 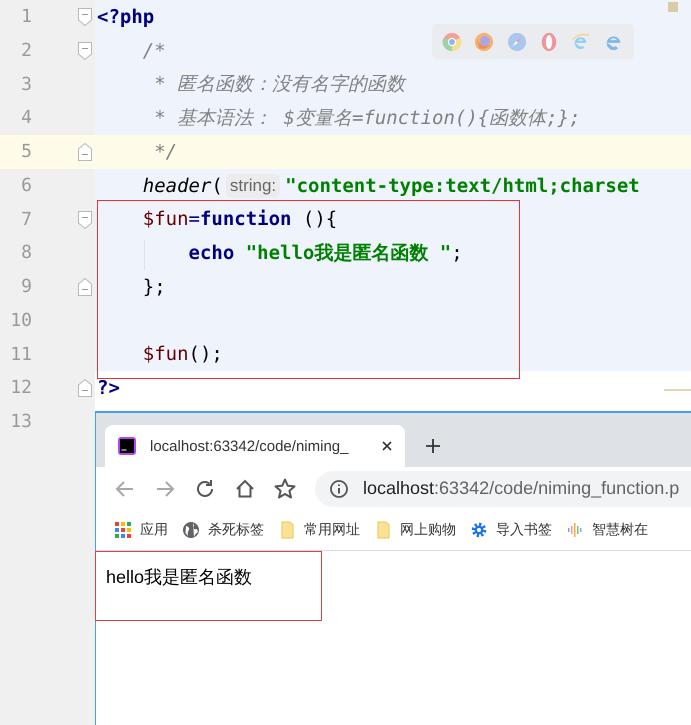 I want to click on new-tab-icon, so click(x=433, y=446).